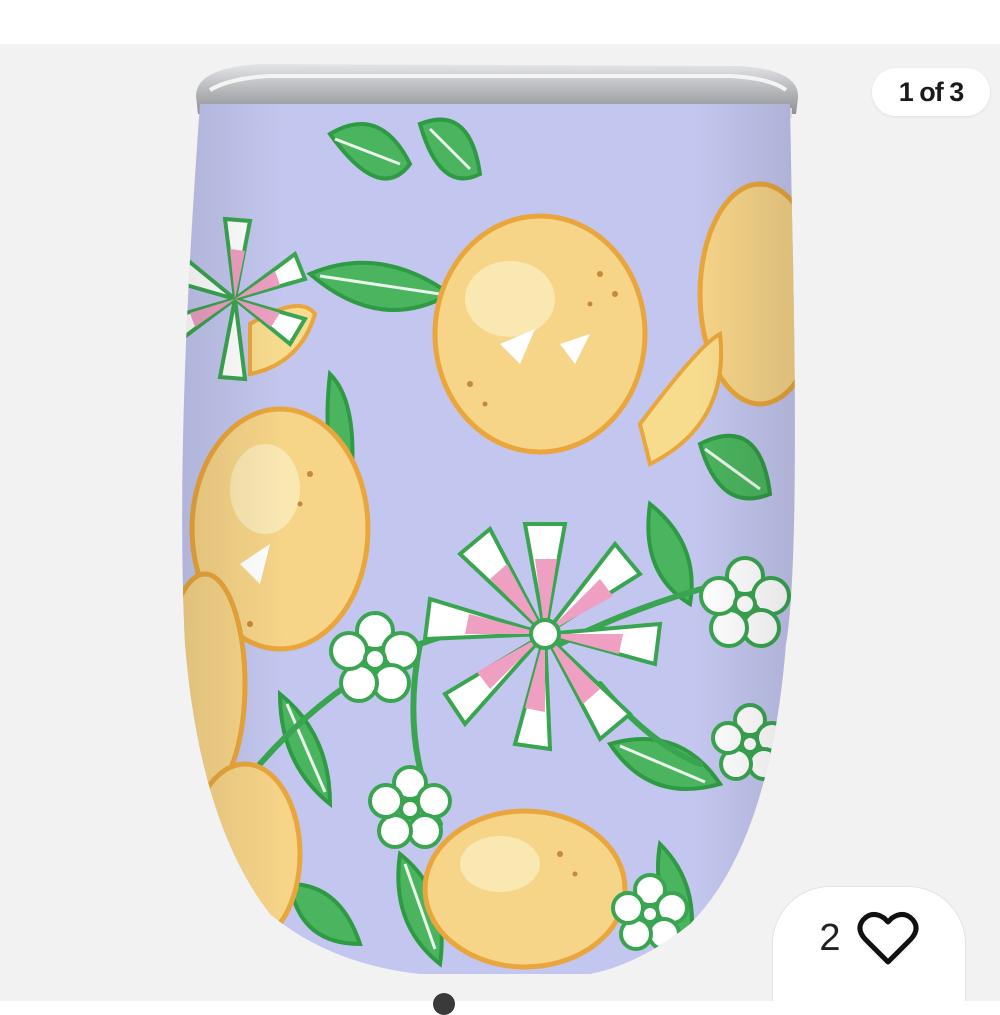 The width and height of the screenshot is (1000, 1015). I want to click on like-button: 2, so click(869, 943).